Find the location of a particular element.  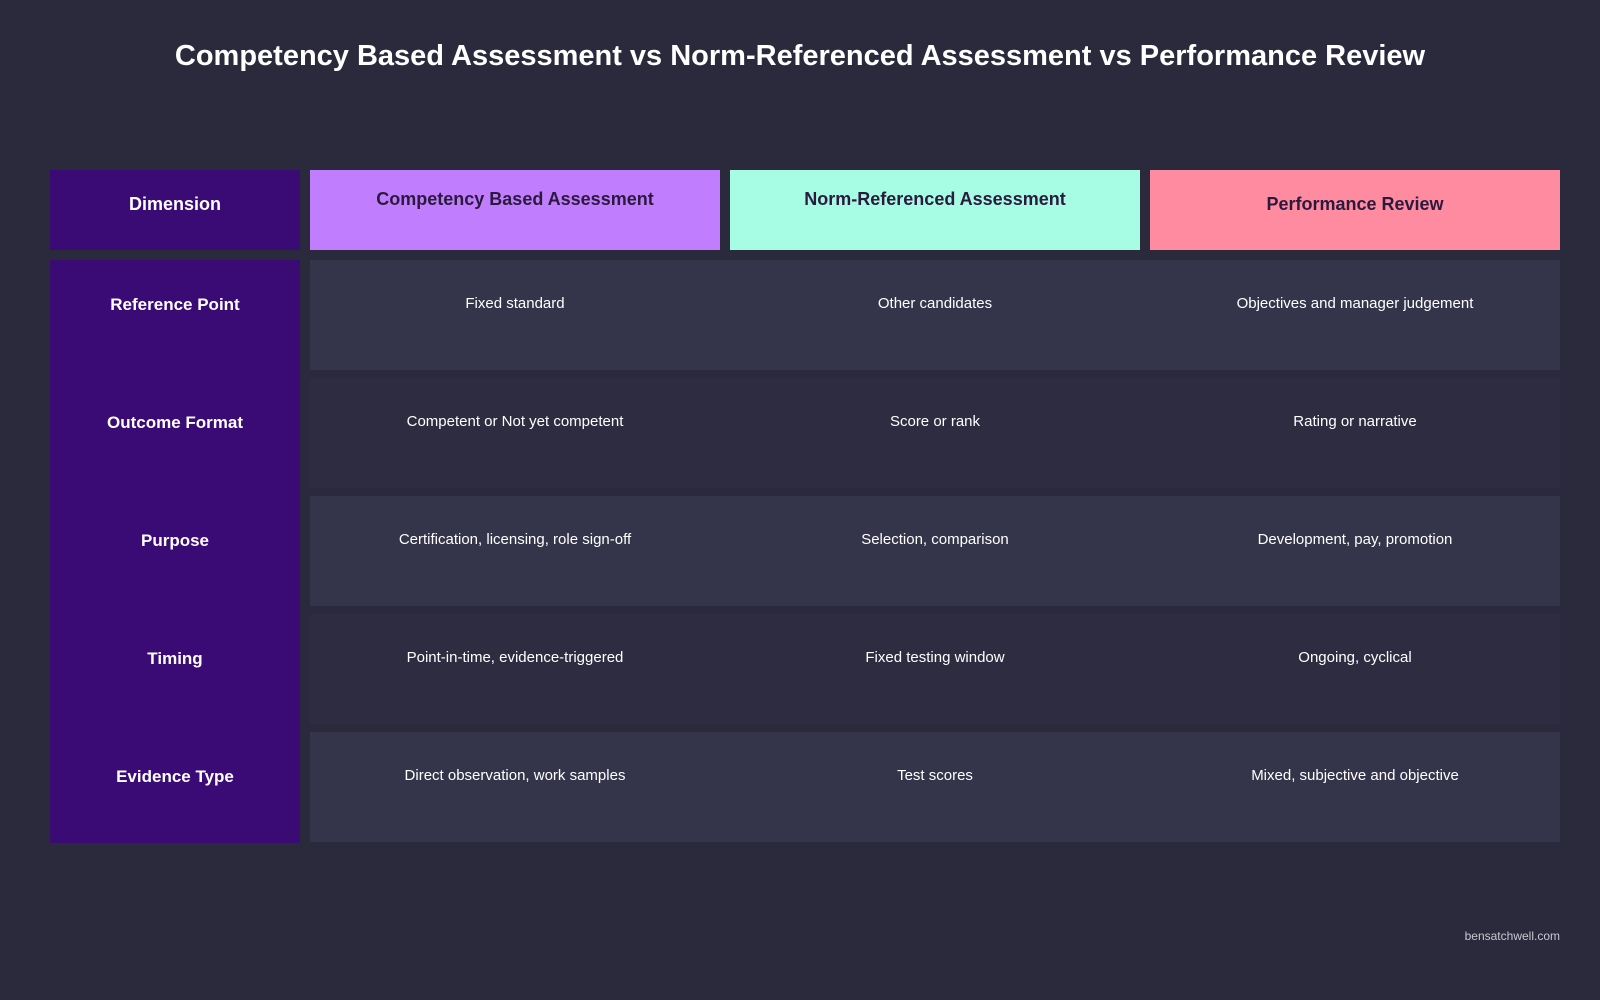

table-cell: Fixed testing window is located at coordinates (935, 657).